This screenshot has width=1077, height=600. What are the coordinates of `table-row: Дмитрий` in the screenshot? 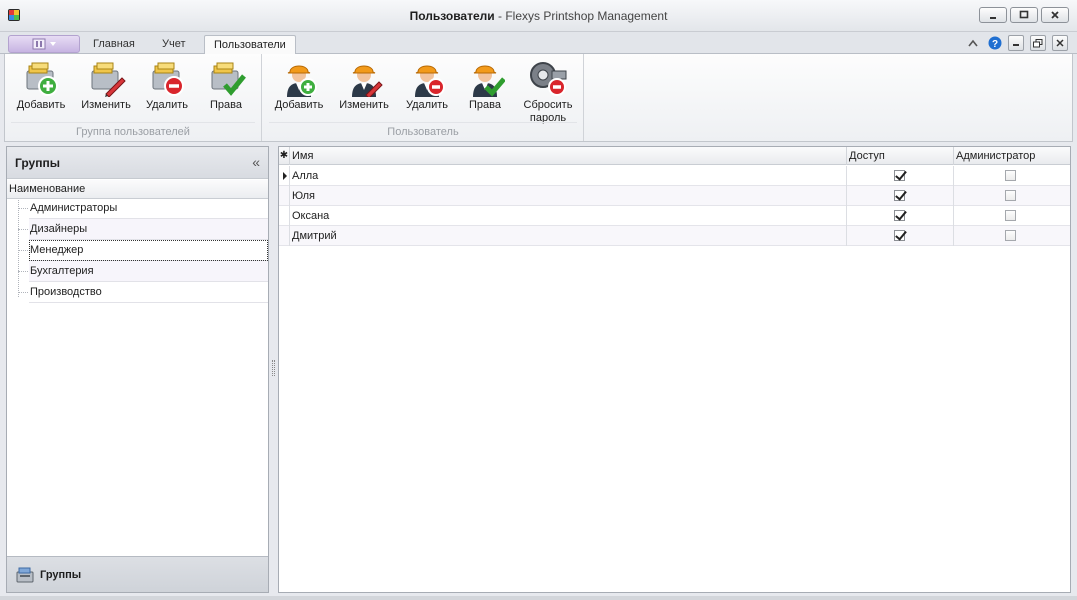 It's located at (674, 236).